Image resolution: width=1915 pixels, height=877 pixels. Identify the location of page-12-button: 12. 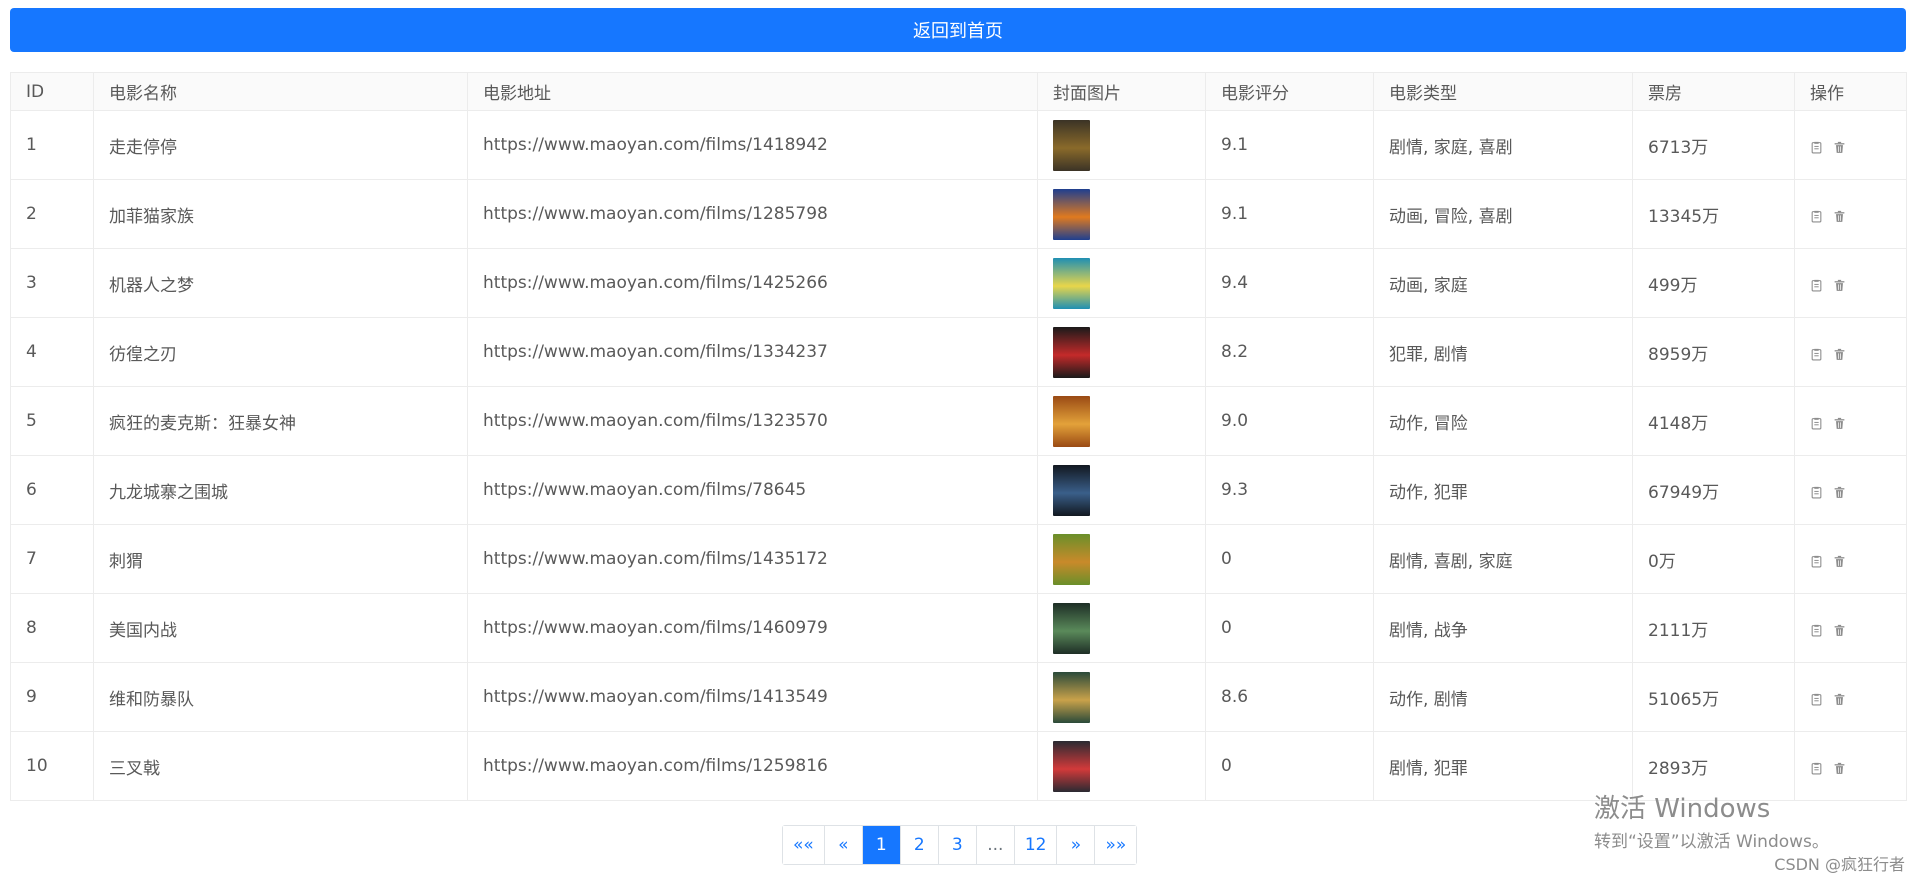
(1036, 845).